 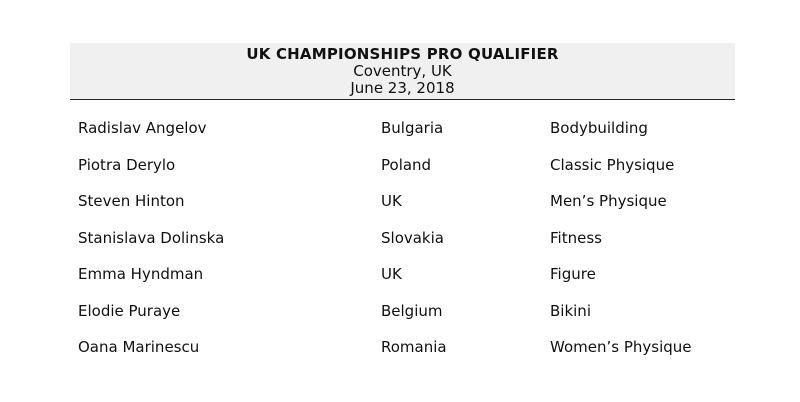 What do you see at coordinates (608, 201) in the screenshot?
I see `athlete-division: Men’s Physique` at bounding box center [608, 201].